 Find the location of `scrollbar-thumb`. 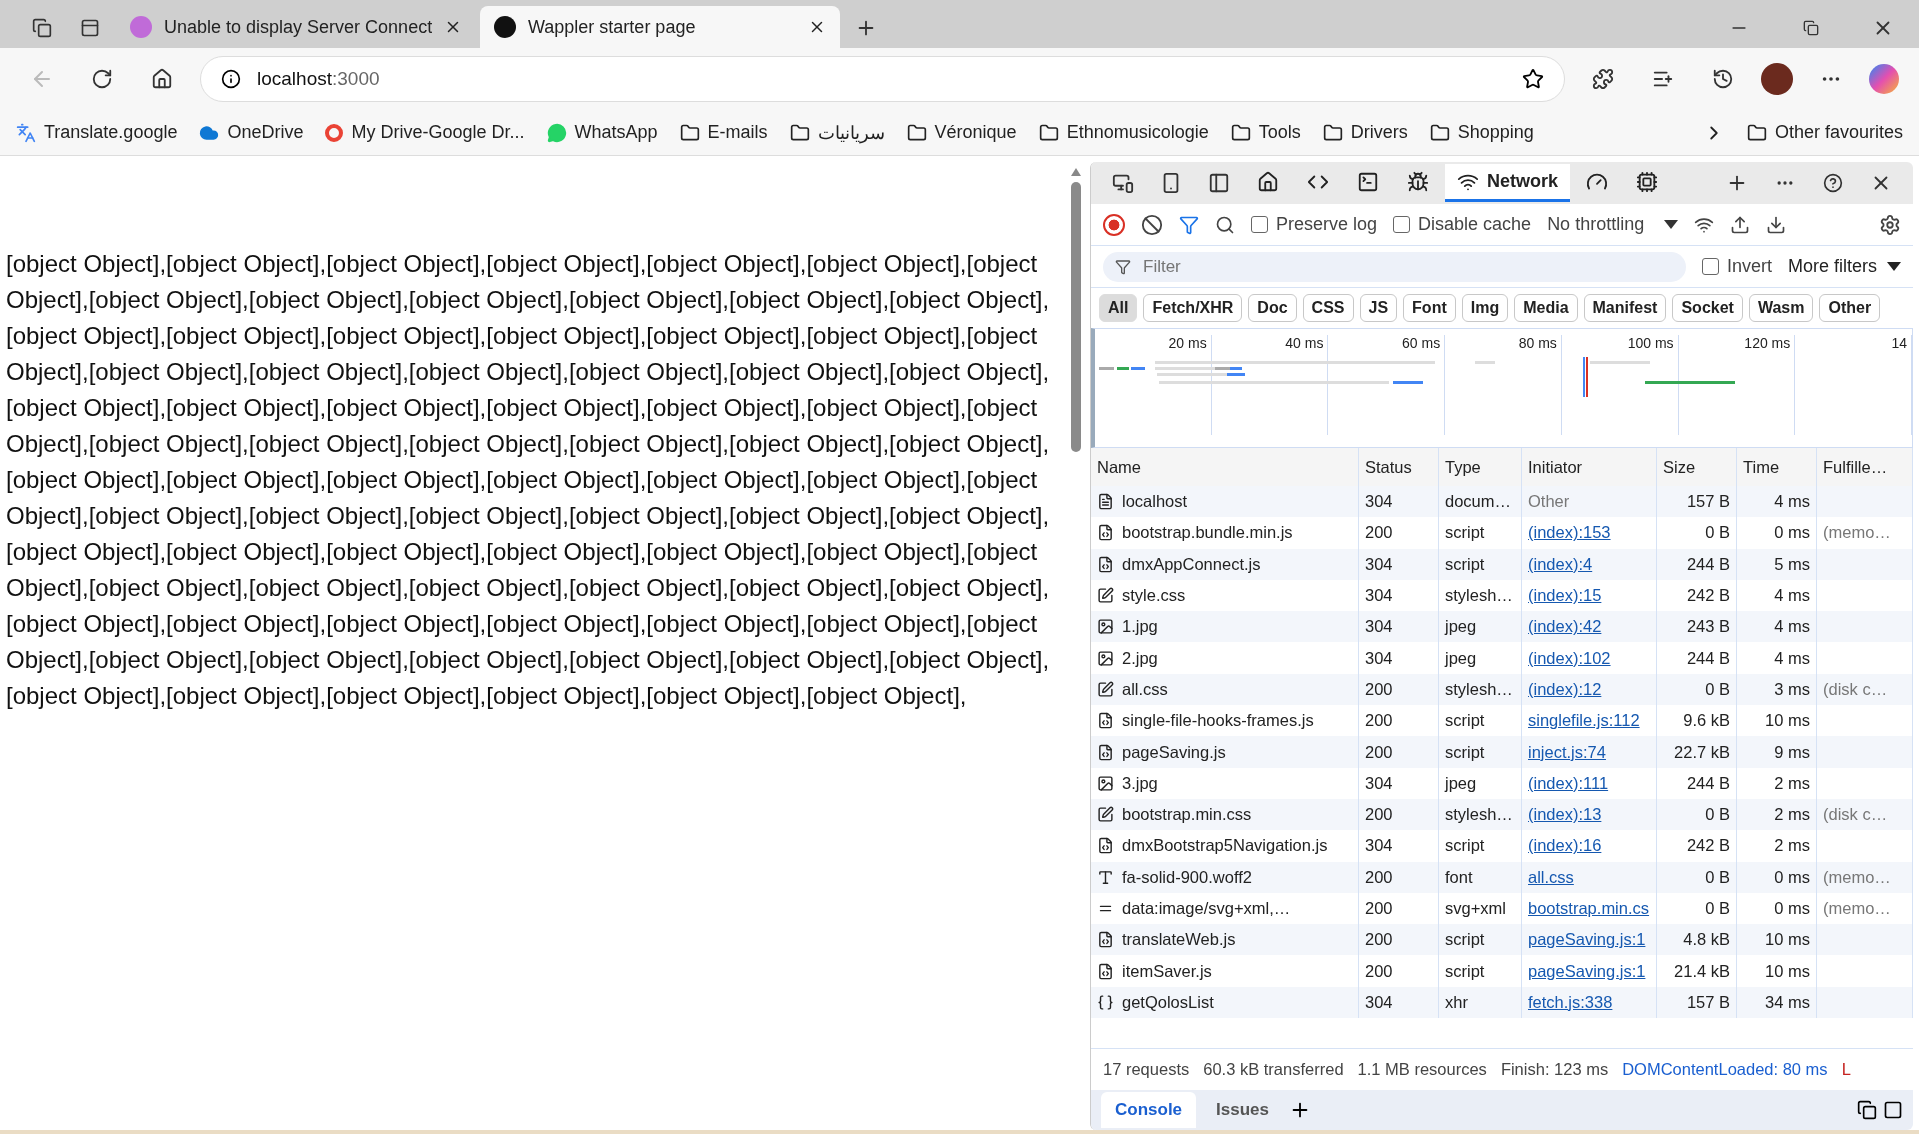

scrollbar-thumb is located at coordinates (1076, 317).